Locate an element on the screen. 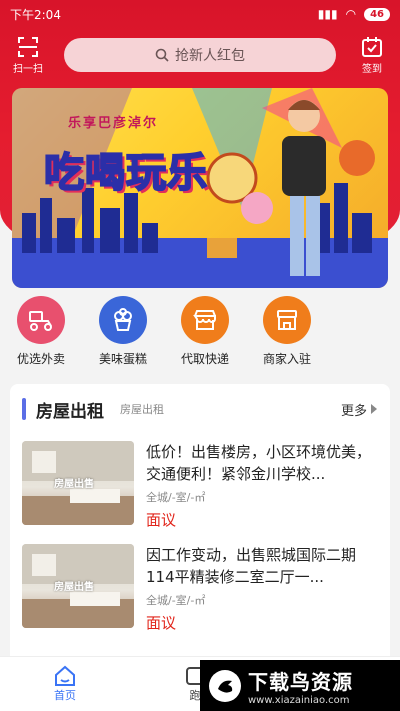 The image size is (400, 711). chevron-right-icon is located at coordinates (374, 409).